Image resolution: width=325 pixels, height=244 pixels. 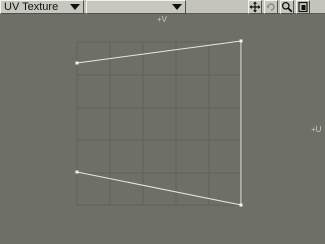 What do you see at coordinates (159, 52) in the screenshot?
I see `uv-edge-top` at bounding box center [159, 52].